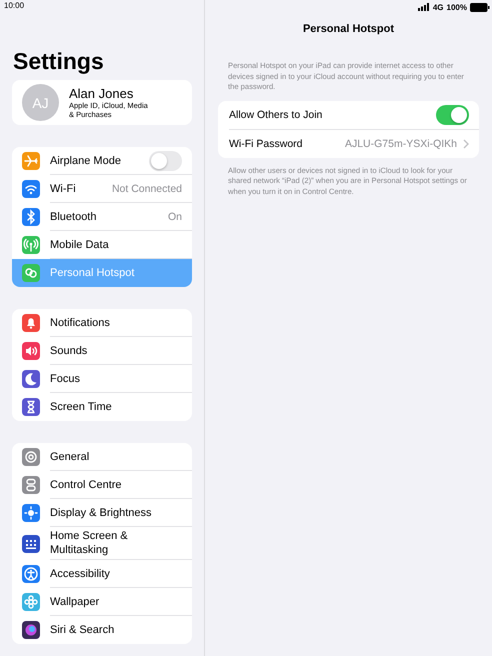 Image resolution: width=492 pixels, height=656 pixels. What do you see at coordinates (102, 351) in the screenshot?
I see `settings-item: Sounds` at bounding box center [102, 351].